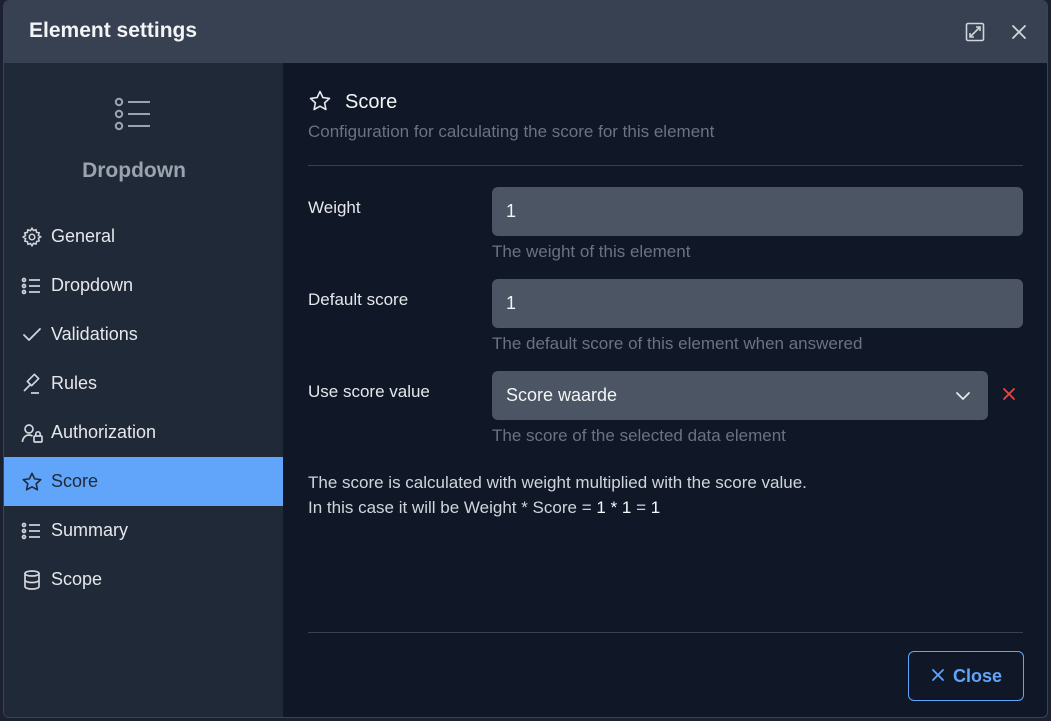  What do you see at coordinates (740, 395) in the screenshot?
I see `use-score-value-select: Score waarde` at bounding box center [740, 395].